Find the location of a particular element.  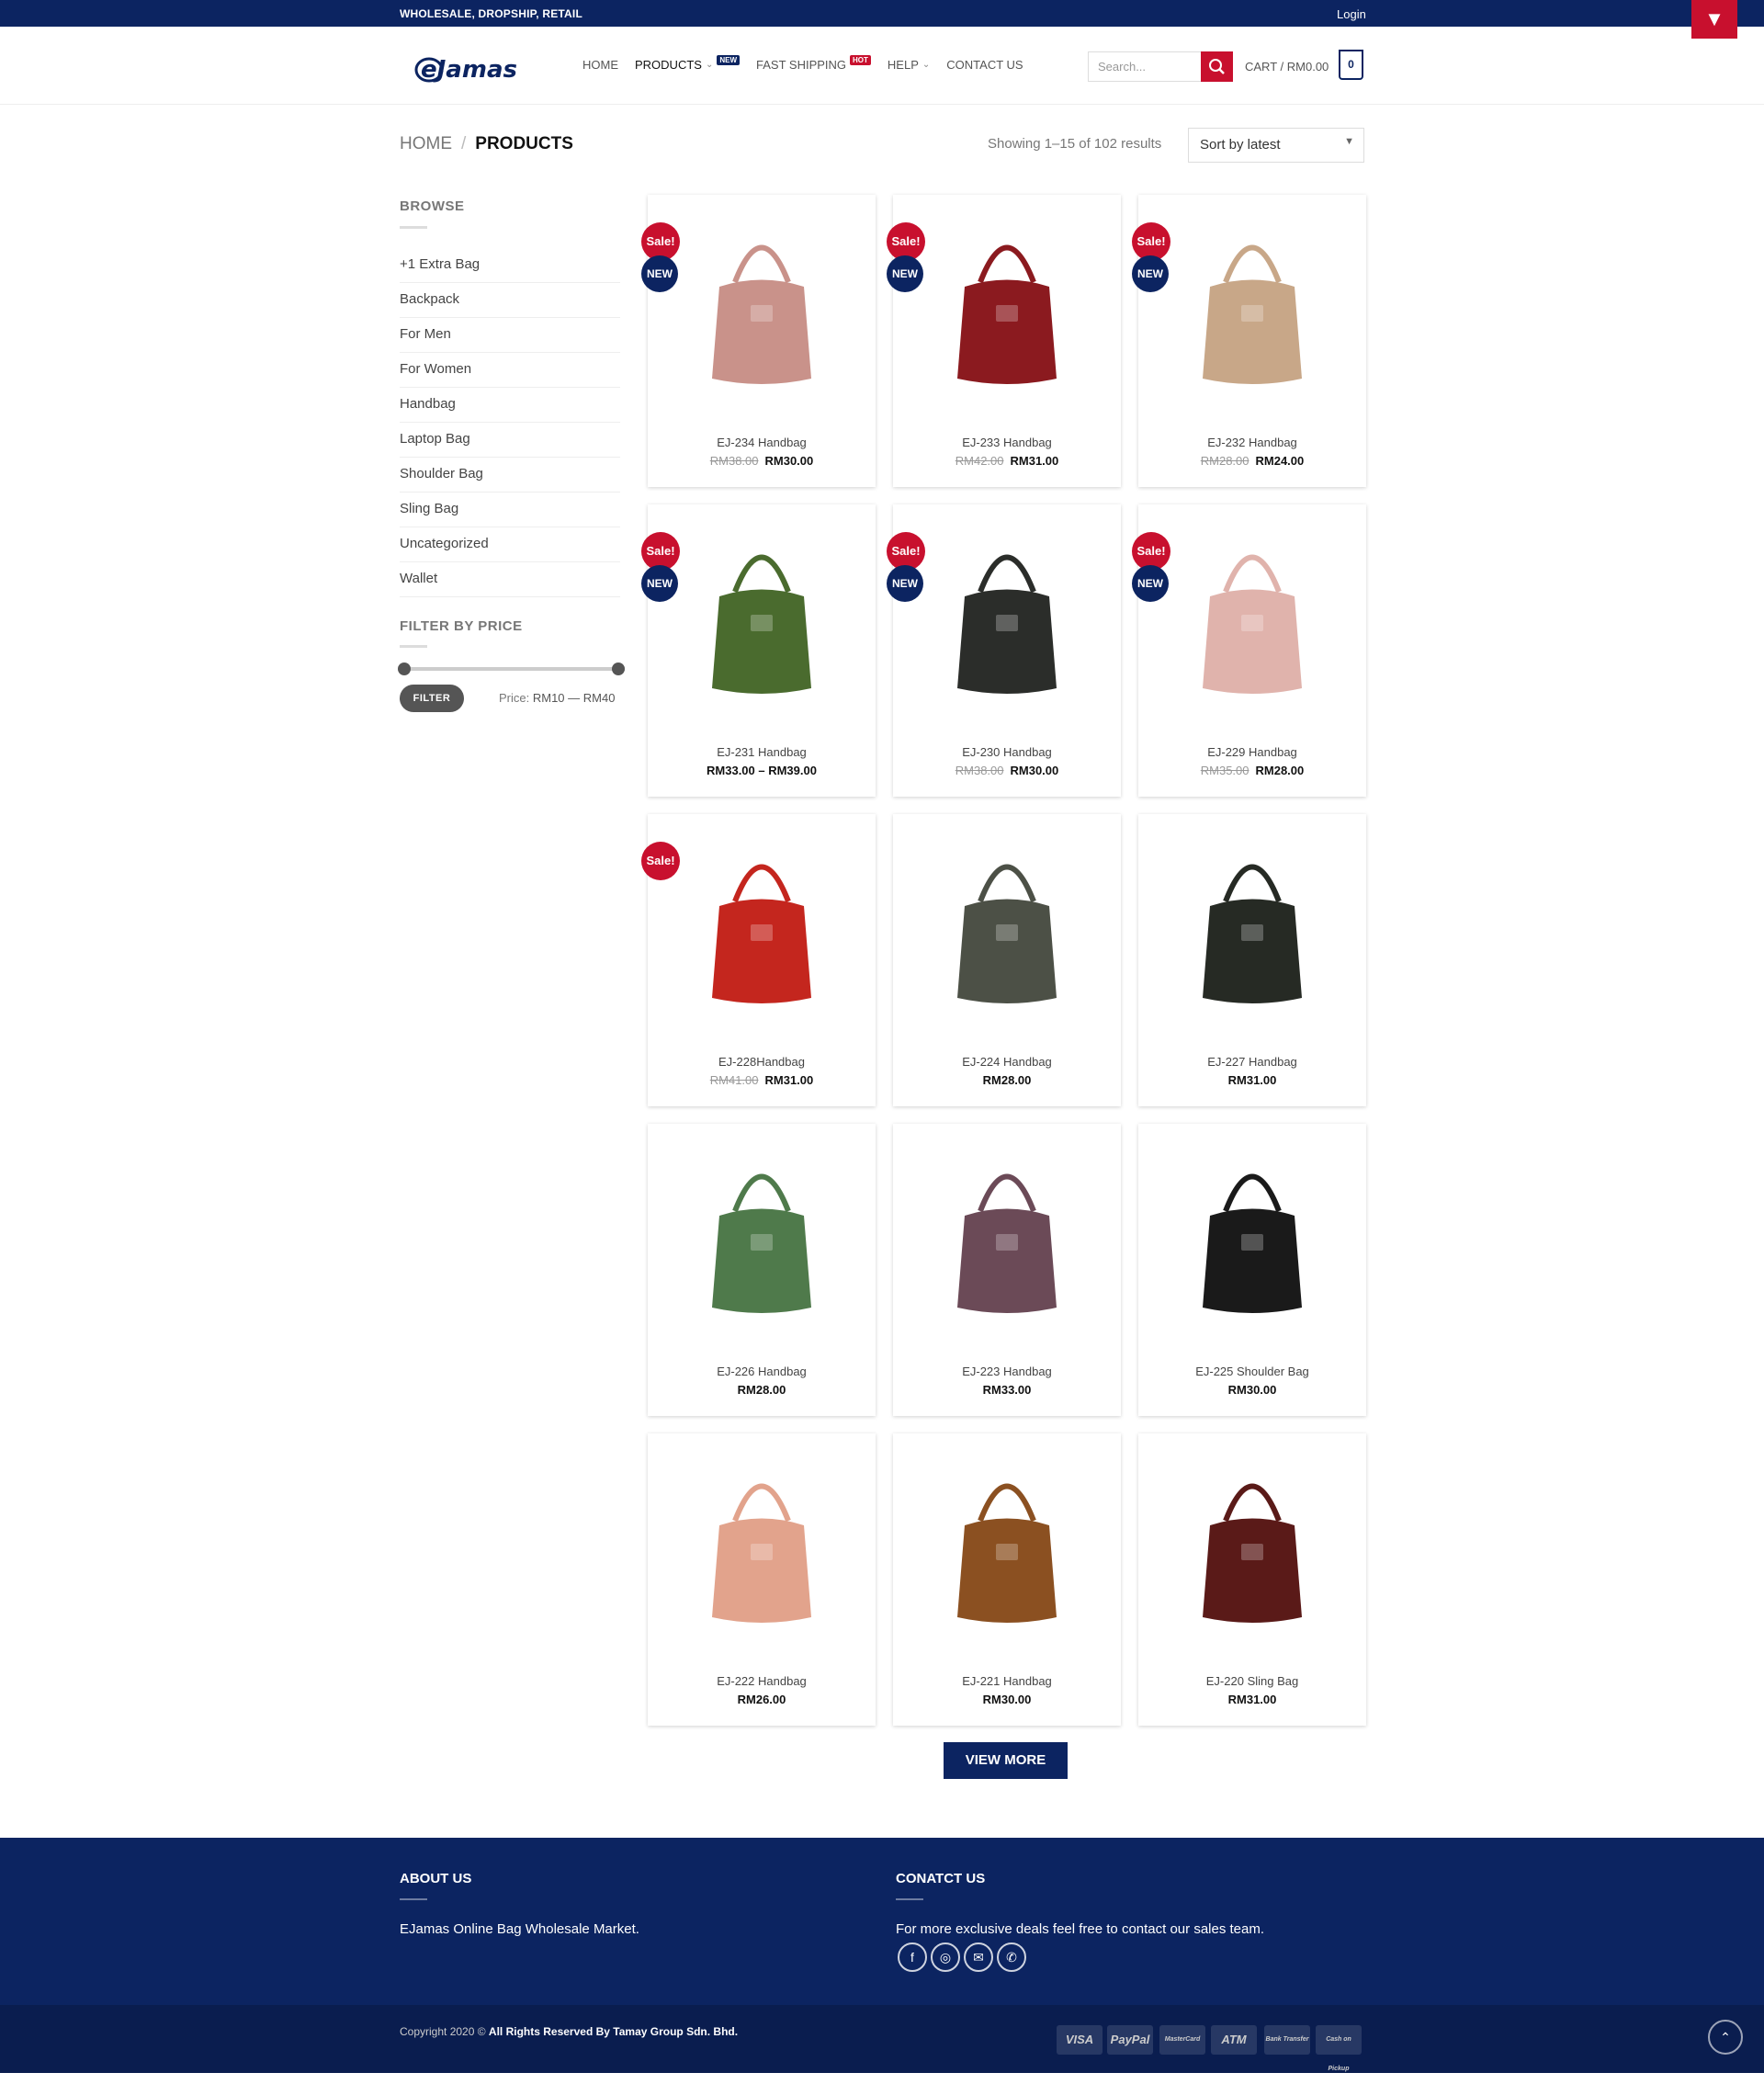

product-card: EJ-223 Handbag RM33.00 is located at coordinates (1007, 1270).